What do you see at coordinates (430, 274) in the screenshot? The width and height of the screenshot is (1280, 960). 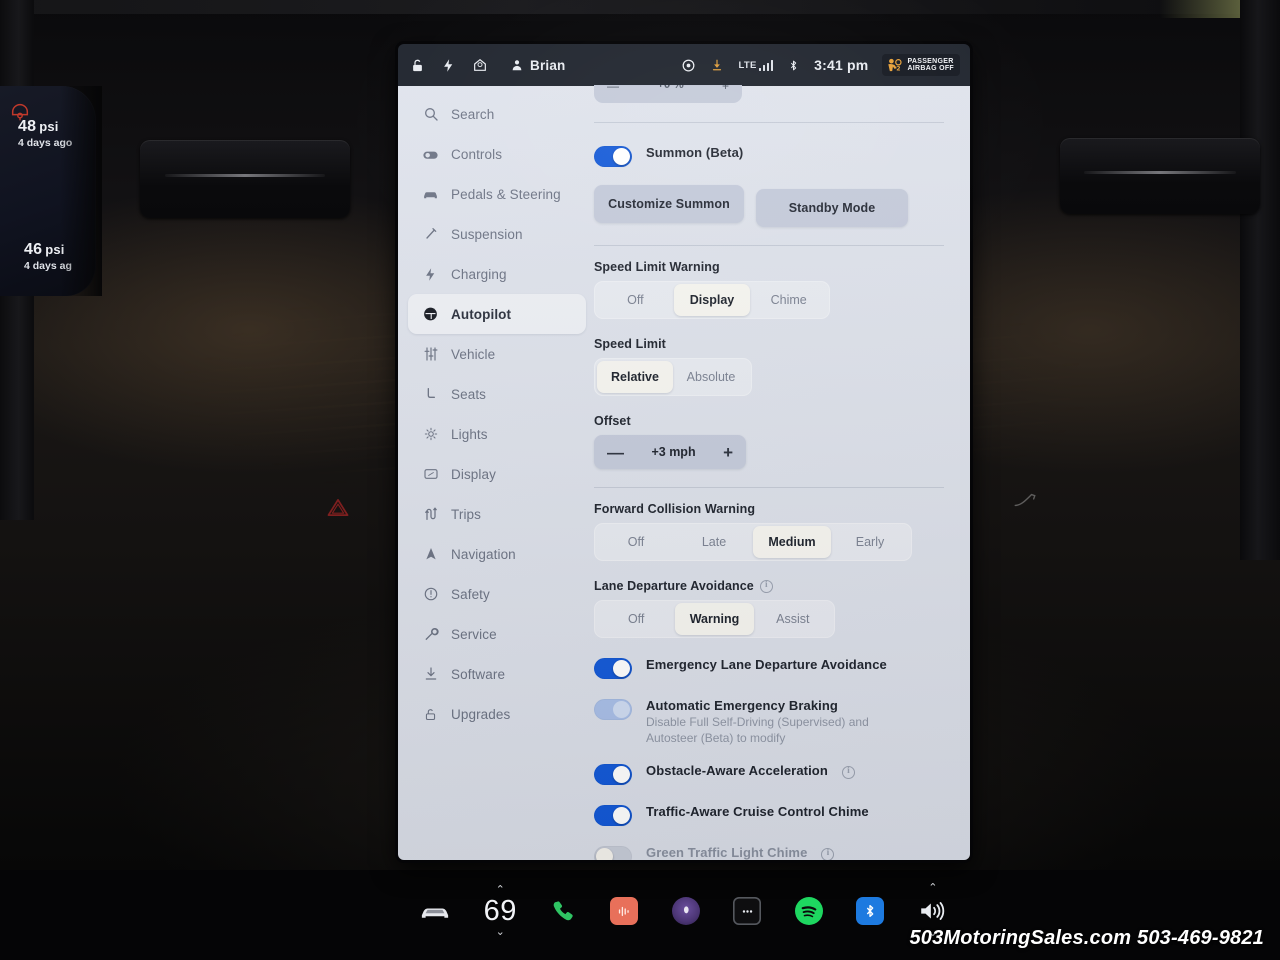 I see `bolt-icon` at bounding box center [430, 274].